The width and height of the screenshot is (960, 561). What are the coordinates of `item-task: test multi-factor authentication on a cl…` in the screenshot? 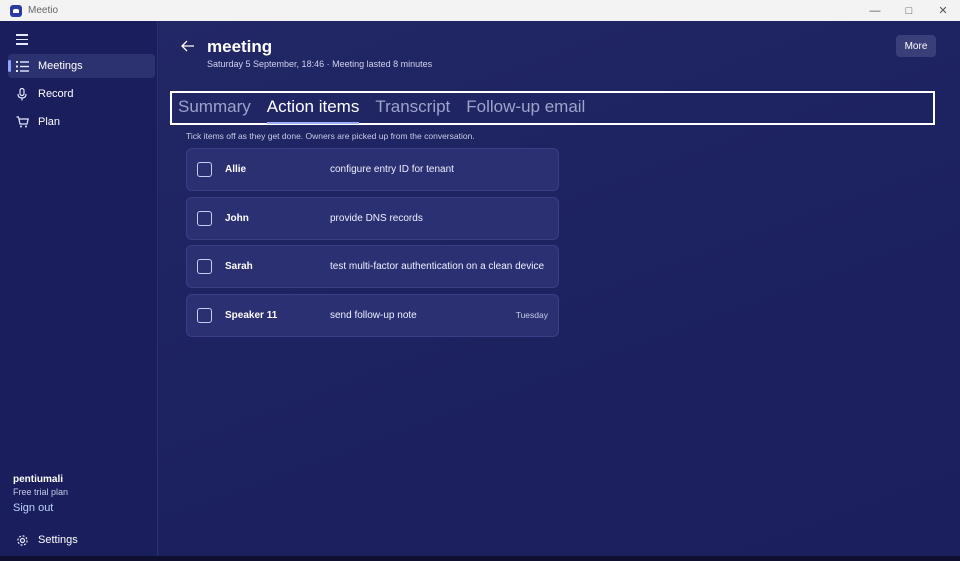 It's located at (437, 266).